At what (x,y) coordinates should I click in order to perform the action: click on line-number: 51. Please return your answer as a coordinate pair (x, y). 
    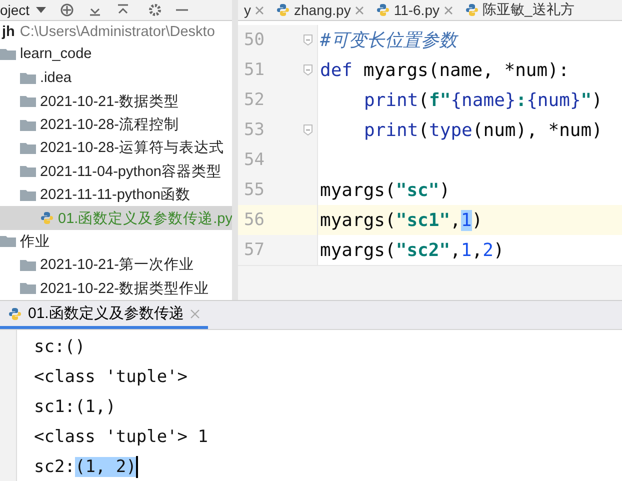
    Looking at the image, I should click on (254, 70).